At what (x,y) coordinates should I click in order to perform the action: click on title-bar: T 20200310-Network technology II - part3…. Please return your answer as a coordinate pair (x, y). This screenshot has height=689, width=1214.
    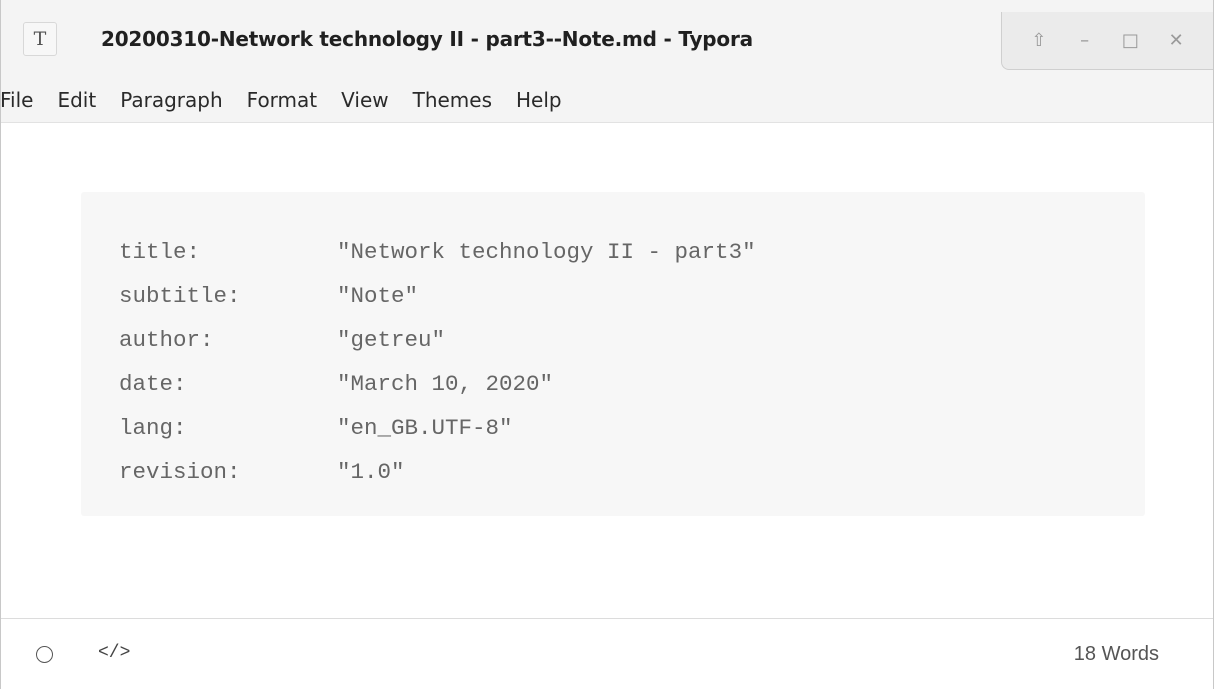
    Looking at the image, I should click on (607, 39).